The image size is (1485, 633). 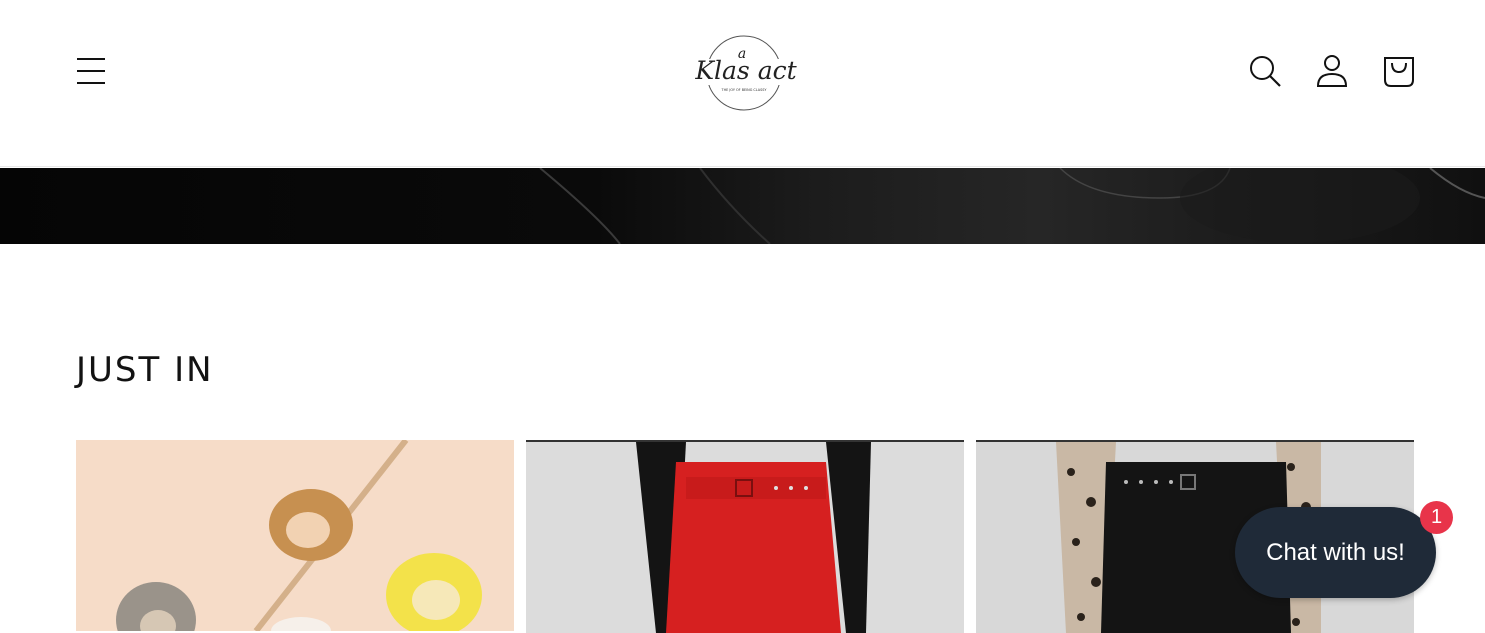 I want to click on chat-label: Chat with us!, so click(x=1335, y=552).